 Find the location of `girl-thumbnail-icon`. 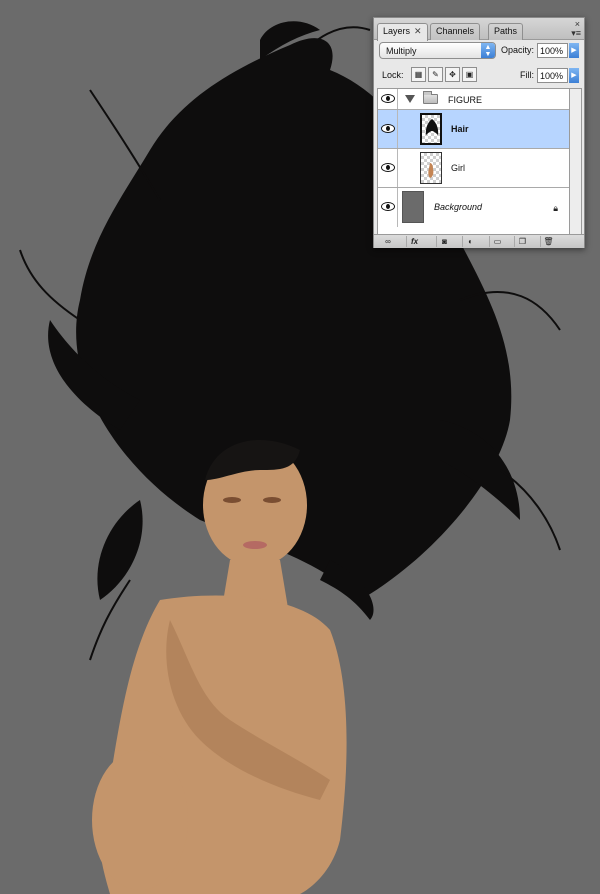

girl-thumbnail-icon is located at coordinates (431, 170).